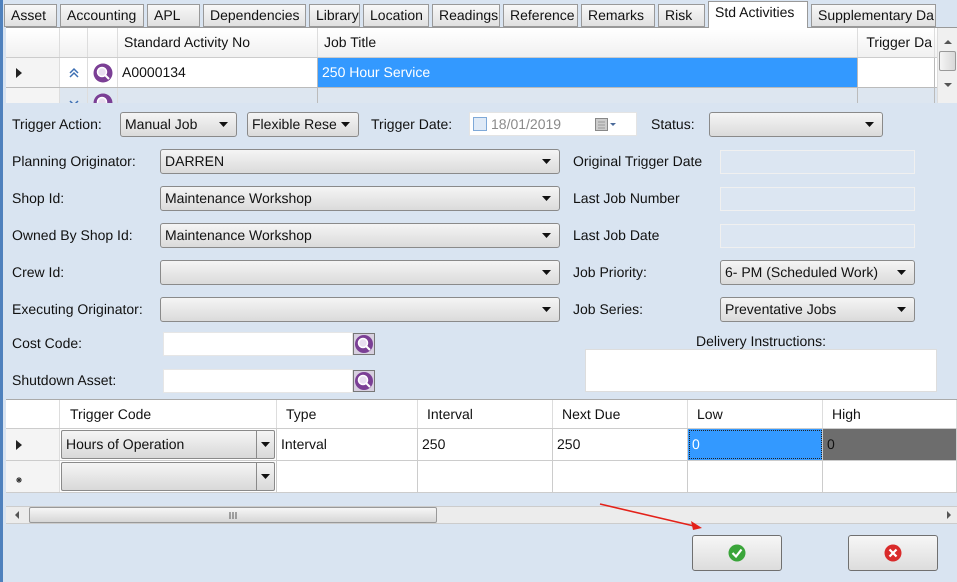 The image size is (957, 582). What do you see at coordinates (616, 235) in the screenshot?
I see `field-label: Last Job Date` at bounding box center [616, 235].